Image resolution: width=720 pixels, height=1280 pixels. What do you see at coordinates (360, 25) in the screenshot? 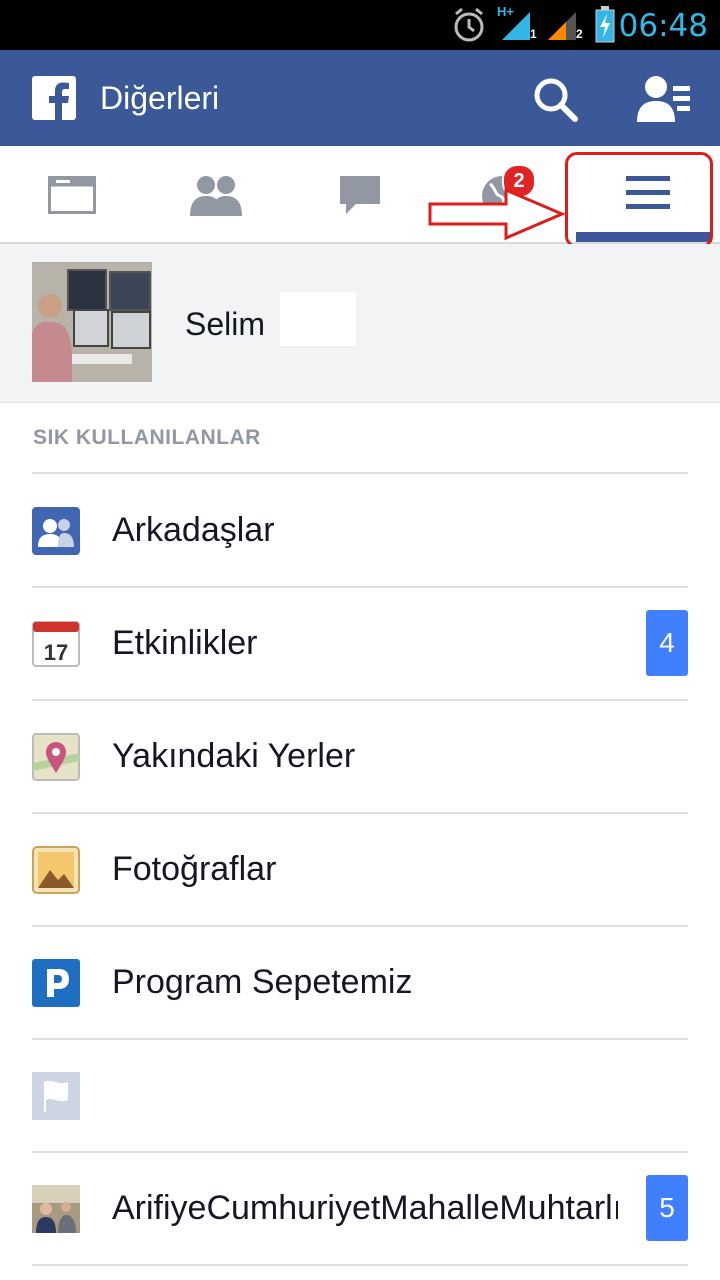
I see `status-bar: H+ 1 2 06:48` at bounding box center [360, 25].